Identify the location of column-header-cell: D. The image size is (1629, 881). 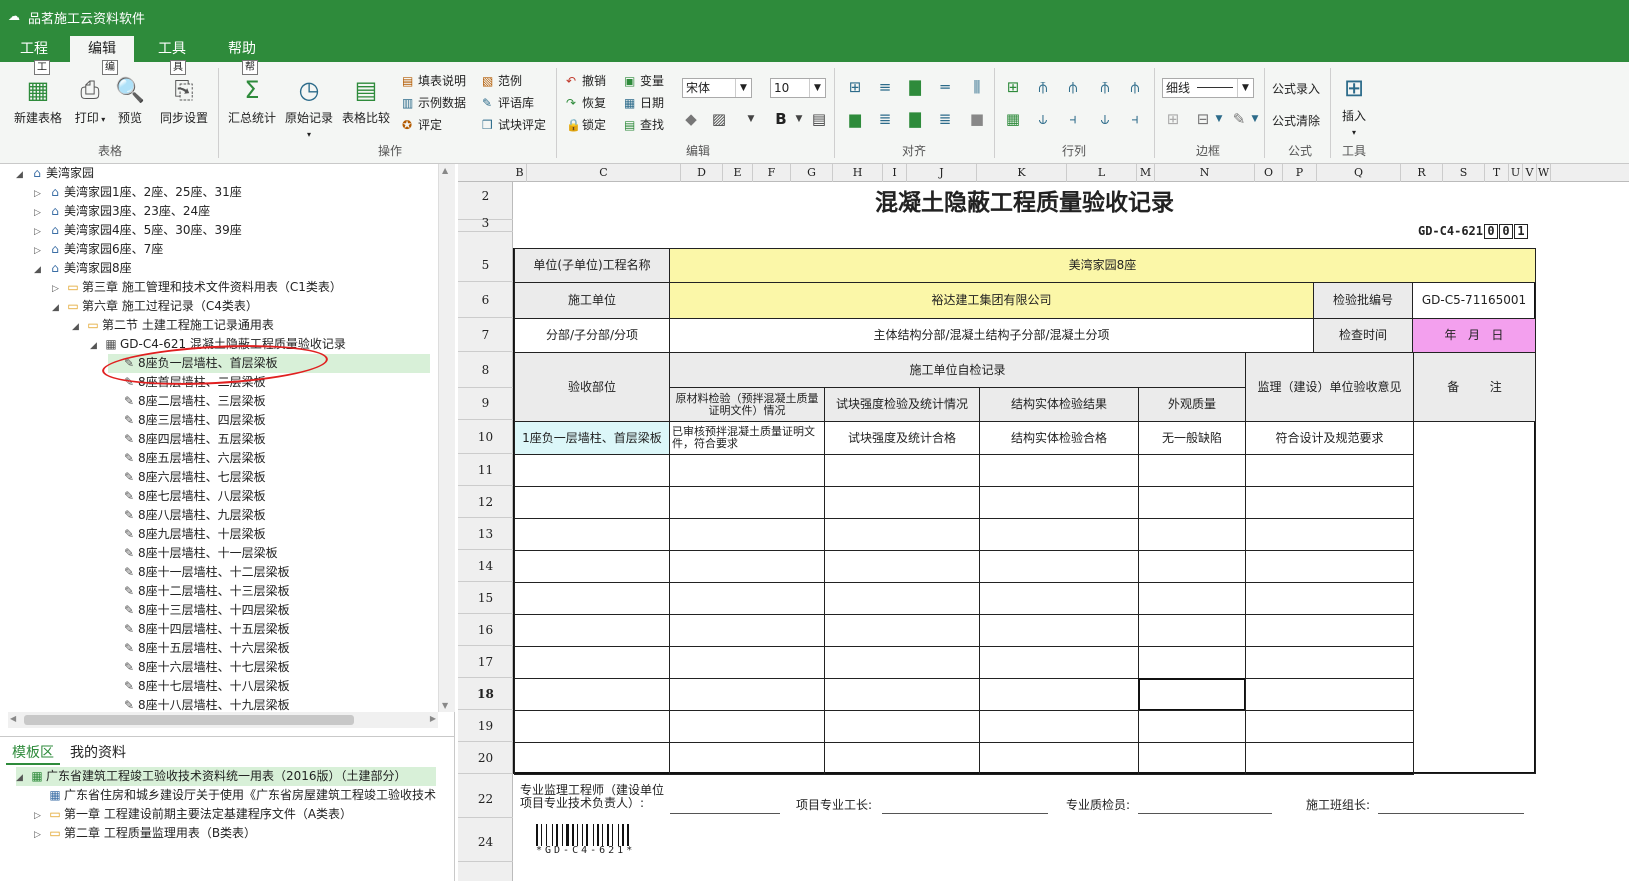
(702, 173).